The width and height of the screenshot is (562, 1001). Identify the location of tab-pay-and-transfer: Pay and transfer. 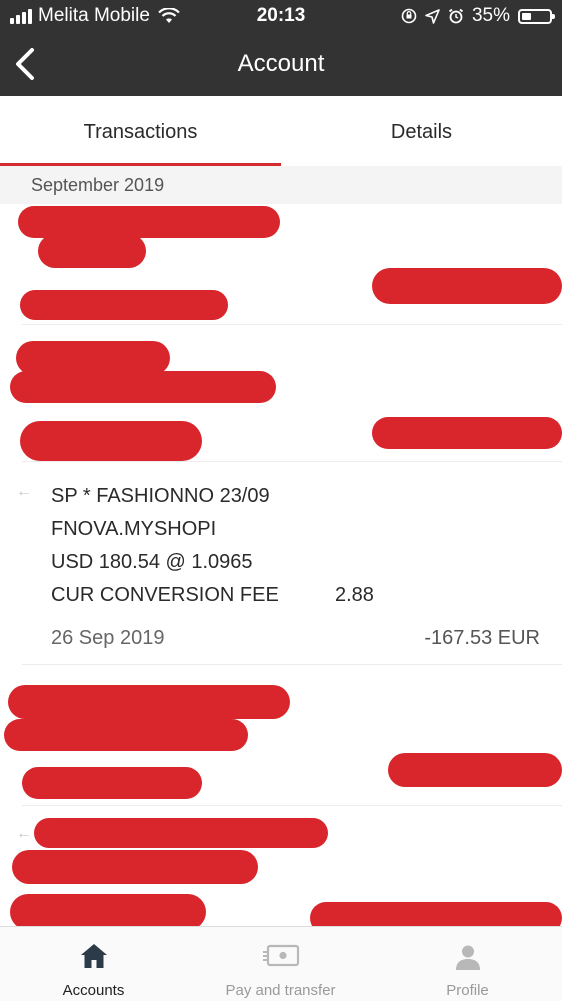
(280, 964).